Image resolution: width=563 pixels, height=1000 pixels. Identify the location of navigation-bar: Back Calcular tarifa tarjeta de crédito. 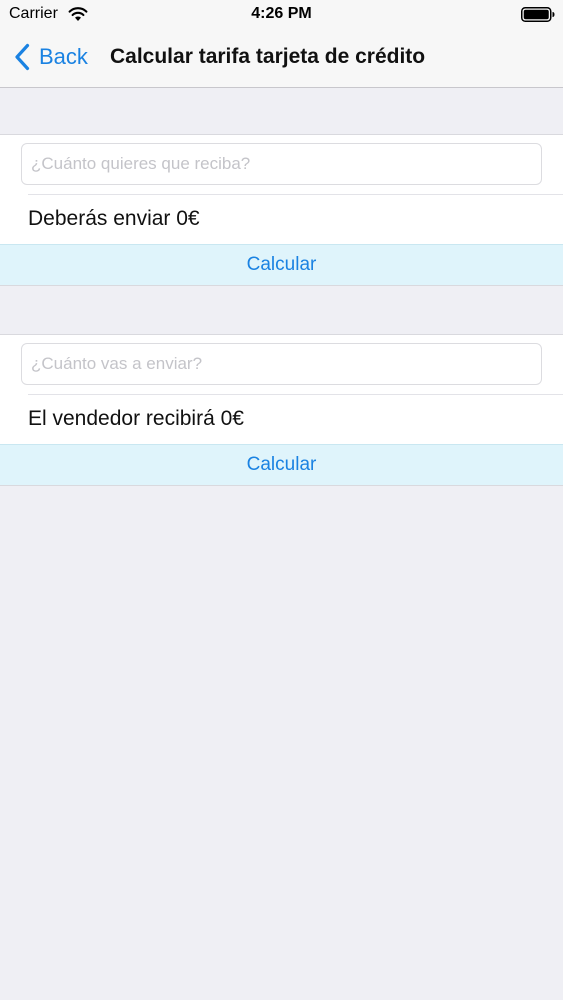
(281, 59).